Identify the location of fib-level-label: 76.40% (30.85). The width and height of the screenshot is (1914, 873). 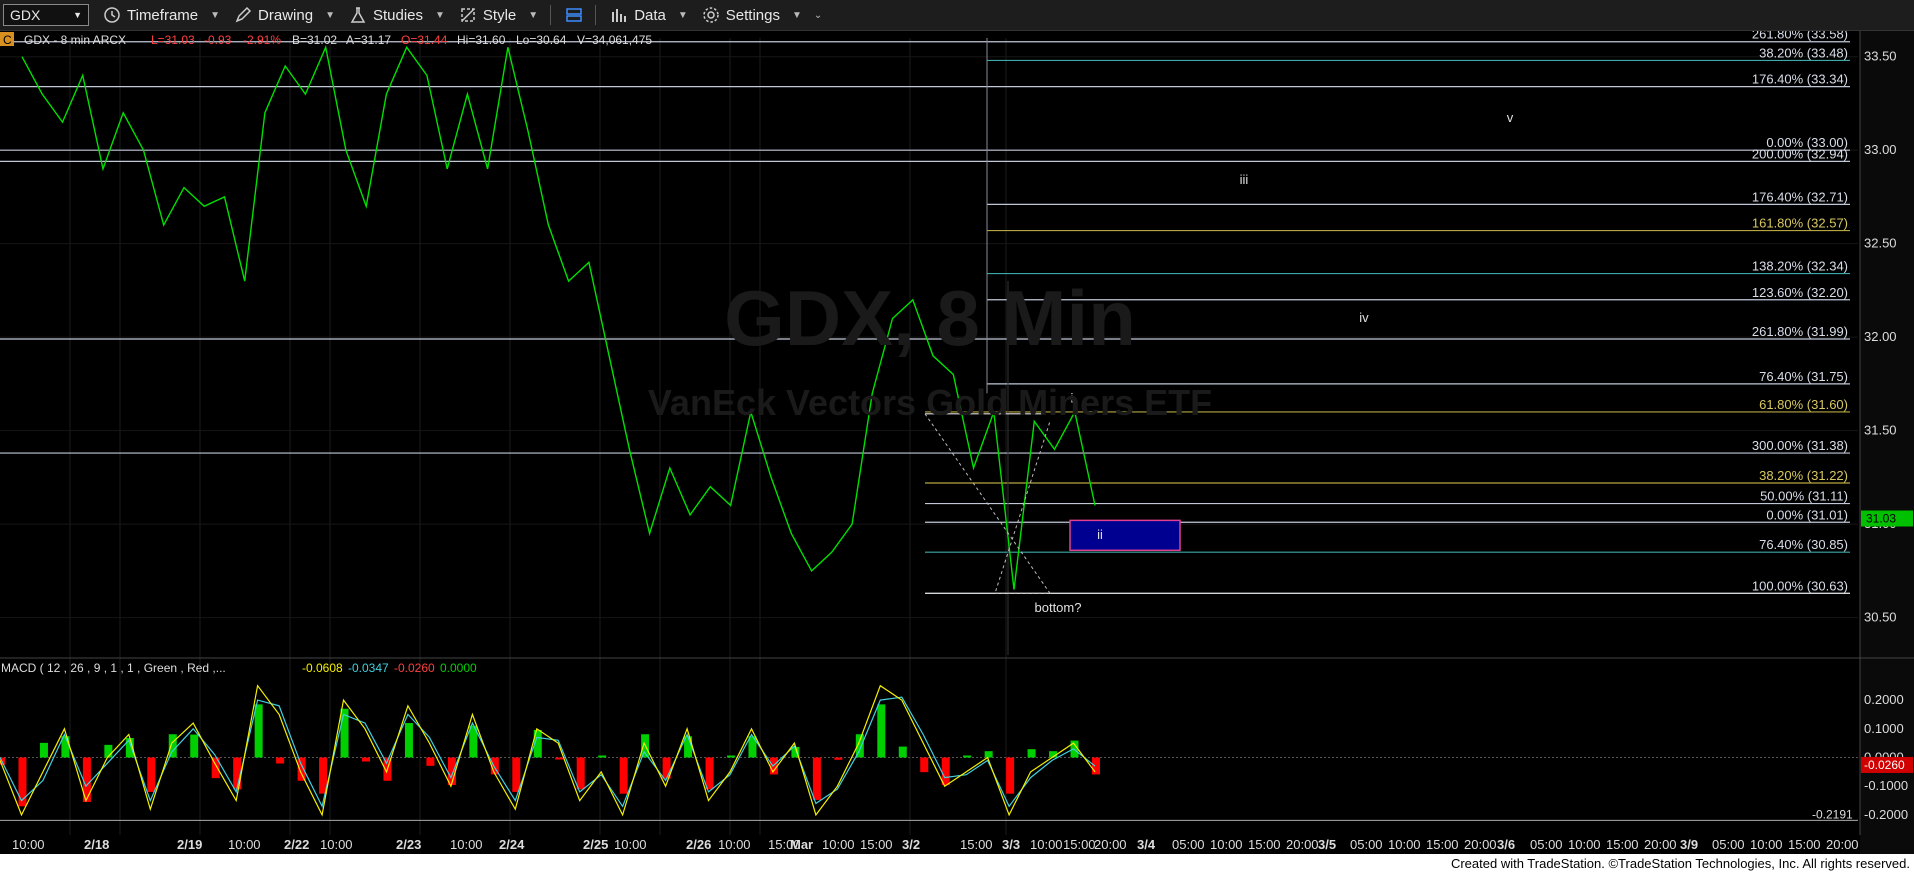
(1803, 544).